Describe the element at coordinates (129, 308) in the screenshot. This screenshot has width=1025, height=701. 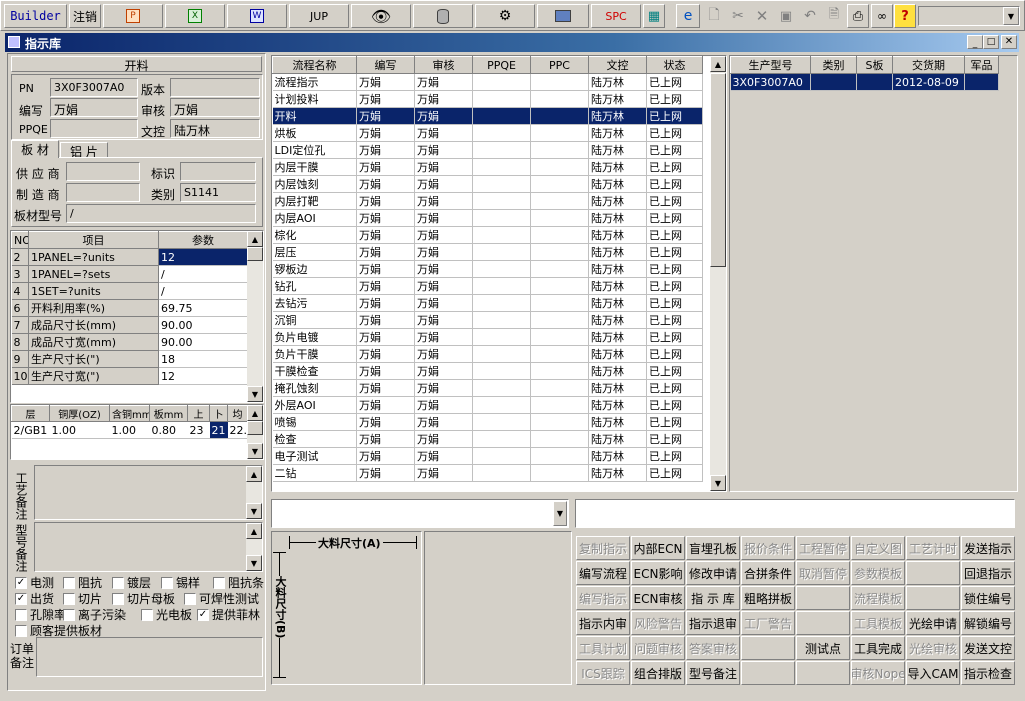
I see `param-row: 6 开料利用率(%) 69.75` at that location.